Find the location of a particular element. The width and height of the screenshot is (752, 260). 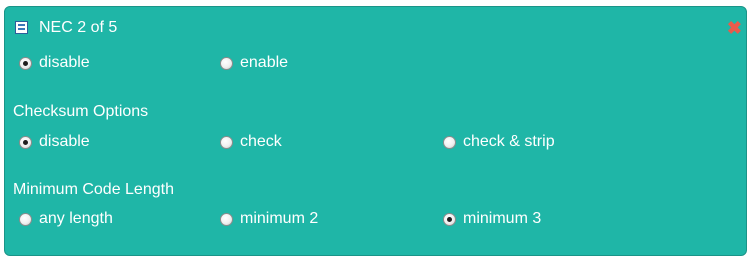

panel-title: NEC 2 of 5 is located at coordinates (78, 27).